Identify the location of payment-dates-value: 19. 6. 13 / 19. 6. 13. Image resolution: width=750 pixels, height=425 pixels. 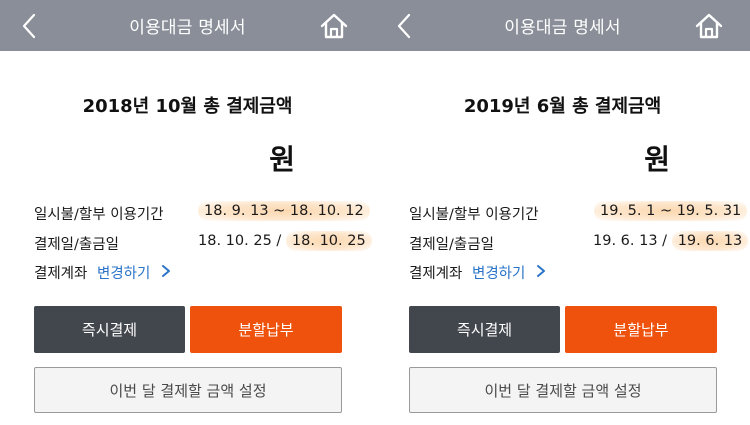
(671, 241).